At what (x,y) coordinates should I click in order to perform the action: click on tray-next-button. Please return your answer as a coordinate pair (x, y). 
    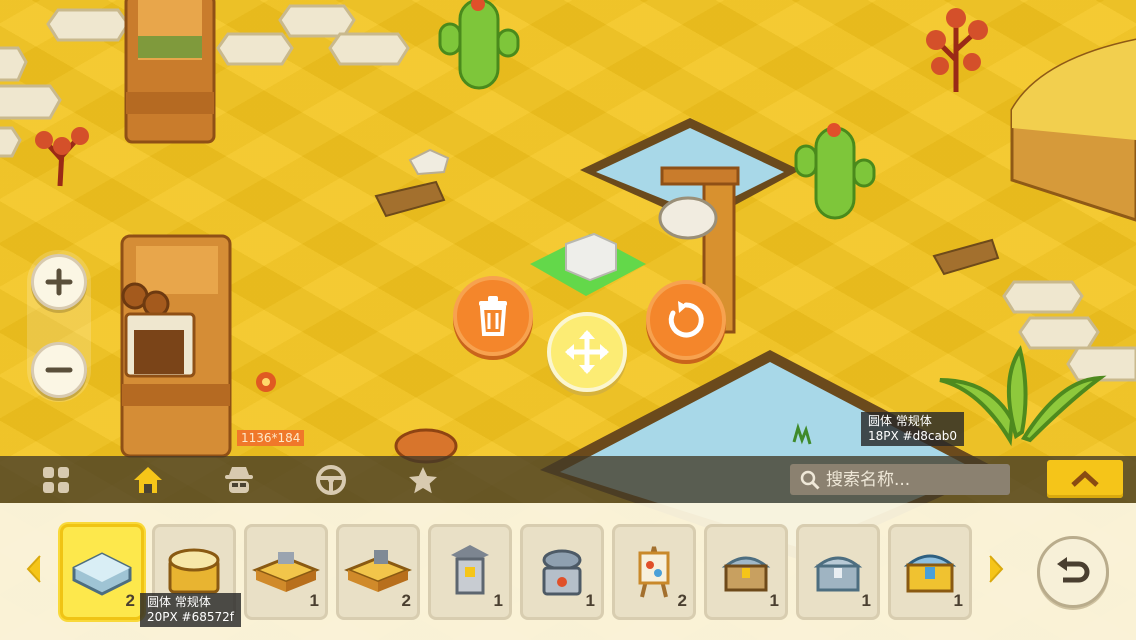
    Looking at the image, I should click on (996, 571).